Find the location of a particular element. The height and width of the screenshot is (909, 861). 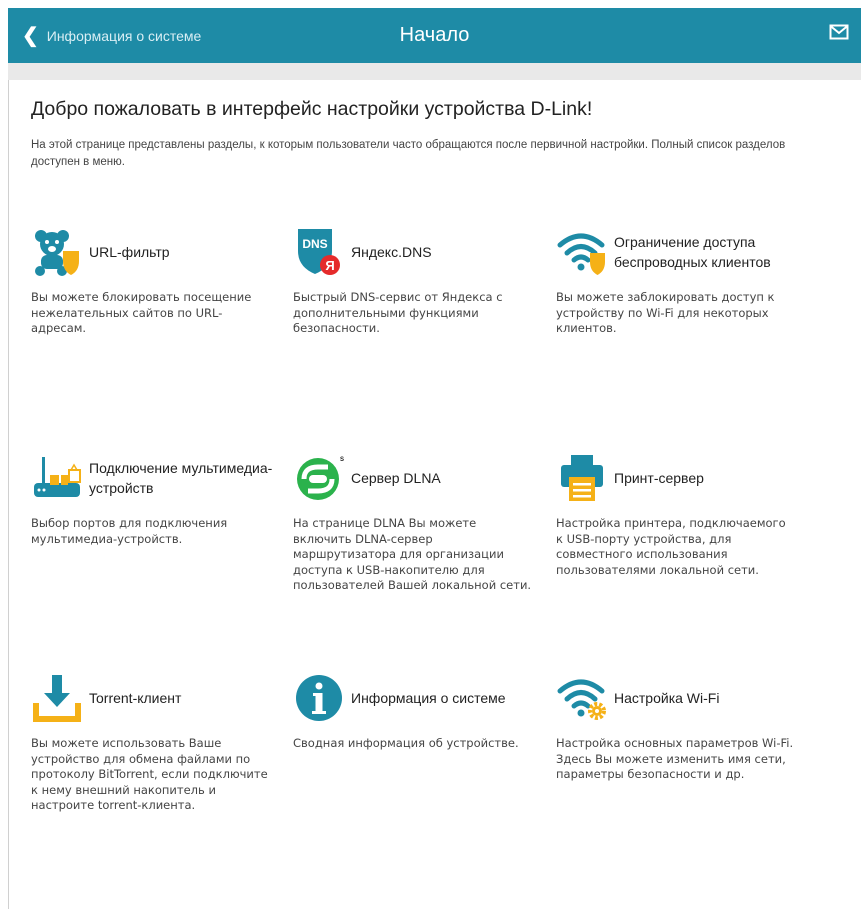

header-separator is located at coordinates (434, 71).